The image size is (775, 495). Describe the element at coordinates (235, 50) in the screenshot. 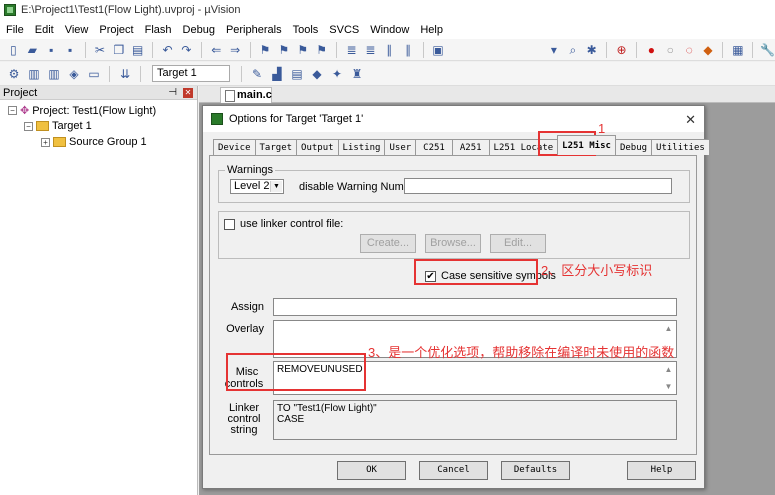

I see `nav-forward-icon: ⇒` at that location.